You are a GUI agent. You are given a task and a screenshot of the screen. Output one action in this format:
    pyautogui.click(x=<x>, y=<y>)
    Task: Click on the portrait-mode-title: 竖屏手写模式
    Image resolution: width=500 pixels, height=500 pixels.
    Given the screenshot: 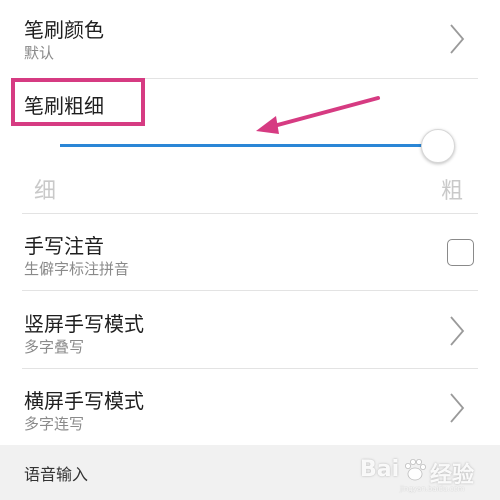 What is the action you would take?
    pyautogui.click(x=84, y=324)
    